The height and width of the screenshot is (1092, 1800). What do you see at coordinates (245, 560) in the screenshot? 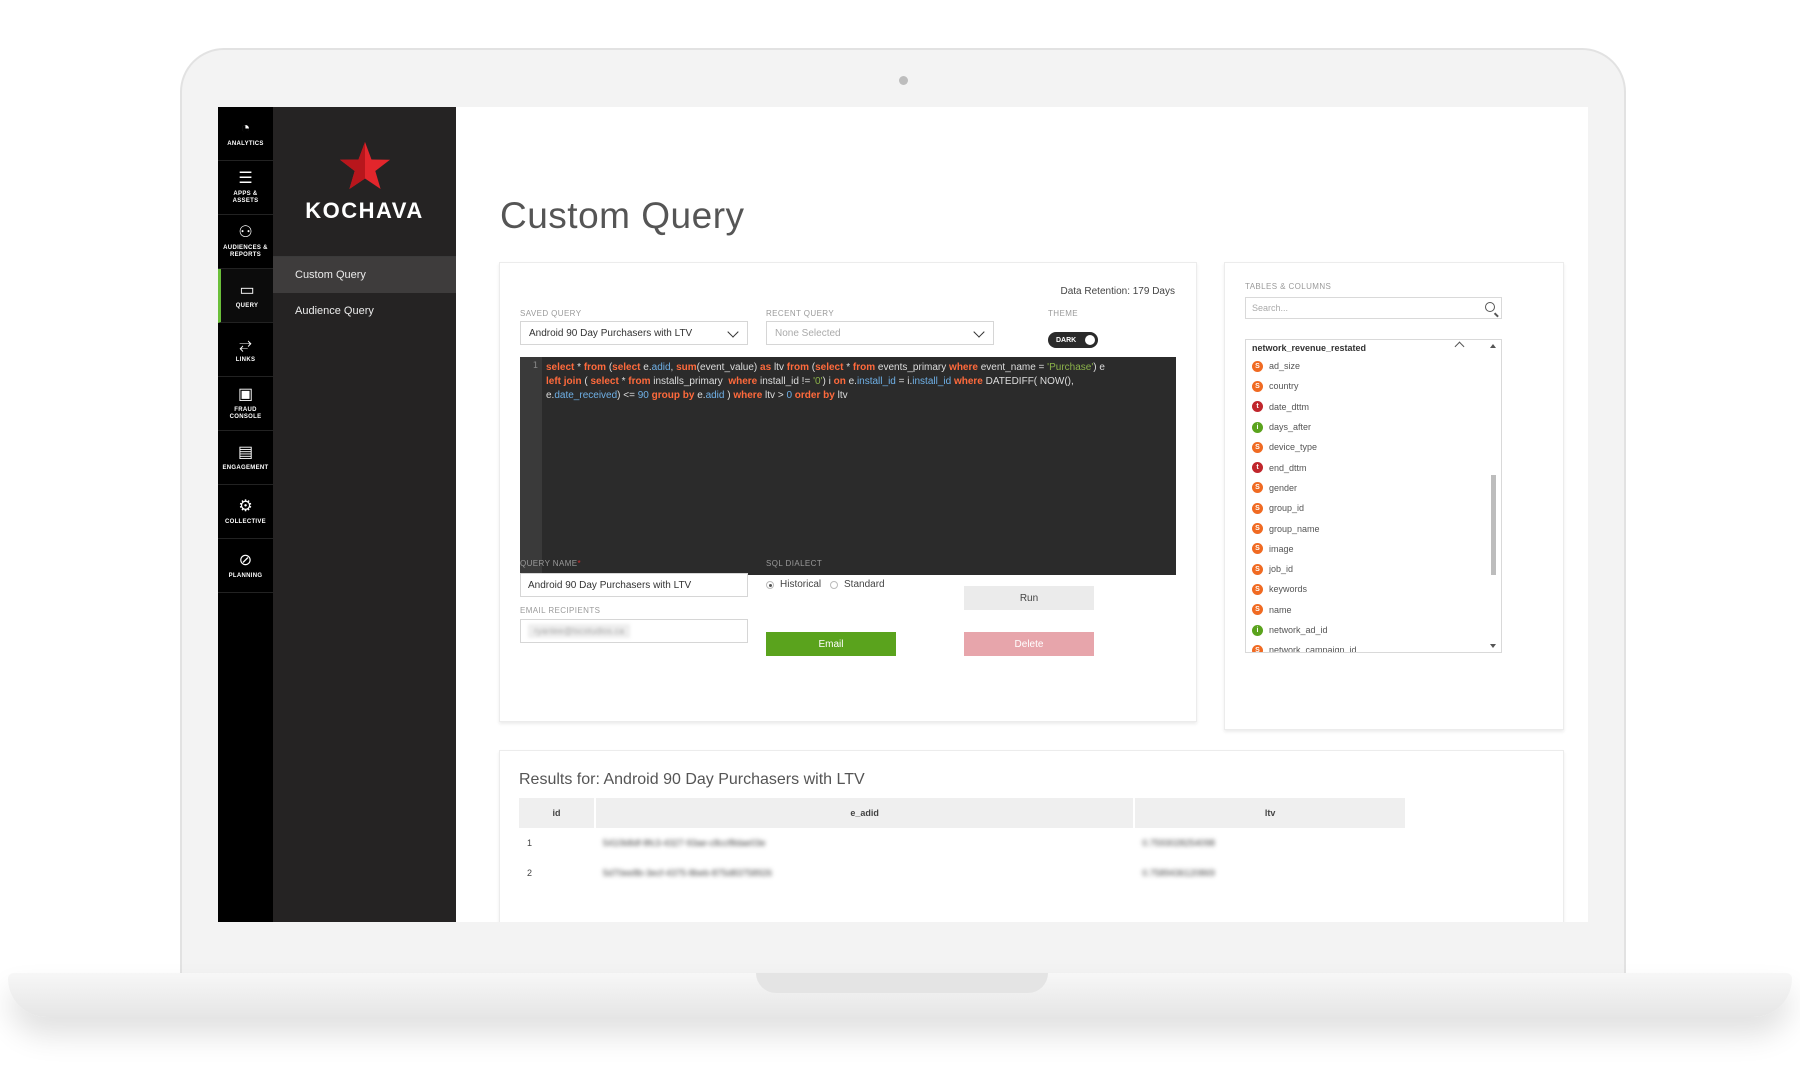
I see `compass-icon: ⊘` at bounding box center [245, 560].